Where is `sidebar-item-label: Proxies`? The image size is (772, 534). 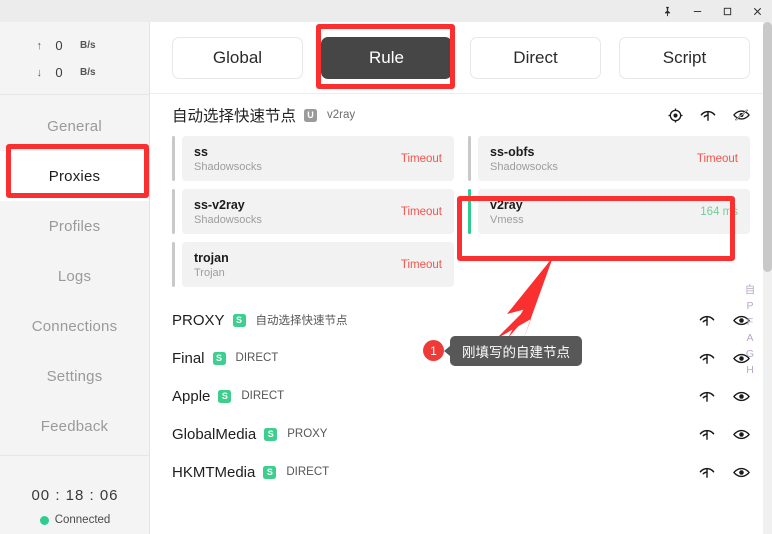
sidebar-item-label: Proxies is located at coordinates (74, 176).